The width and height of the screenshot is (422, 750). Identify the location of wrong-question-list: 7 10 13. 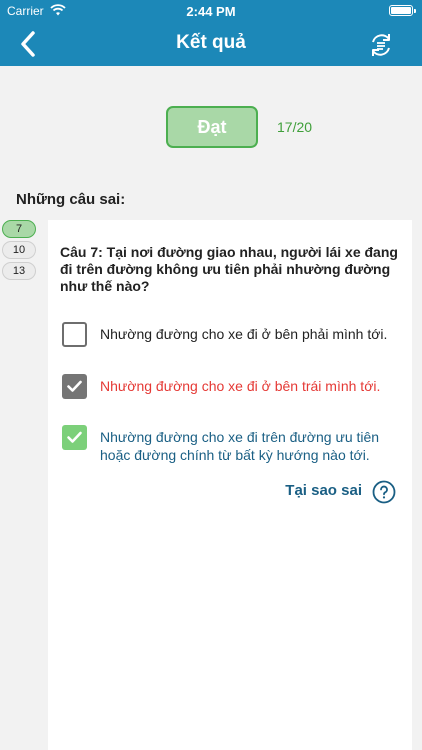
(20, 251).